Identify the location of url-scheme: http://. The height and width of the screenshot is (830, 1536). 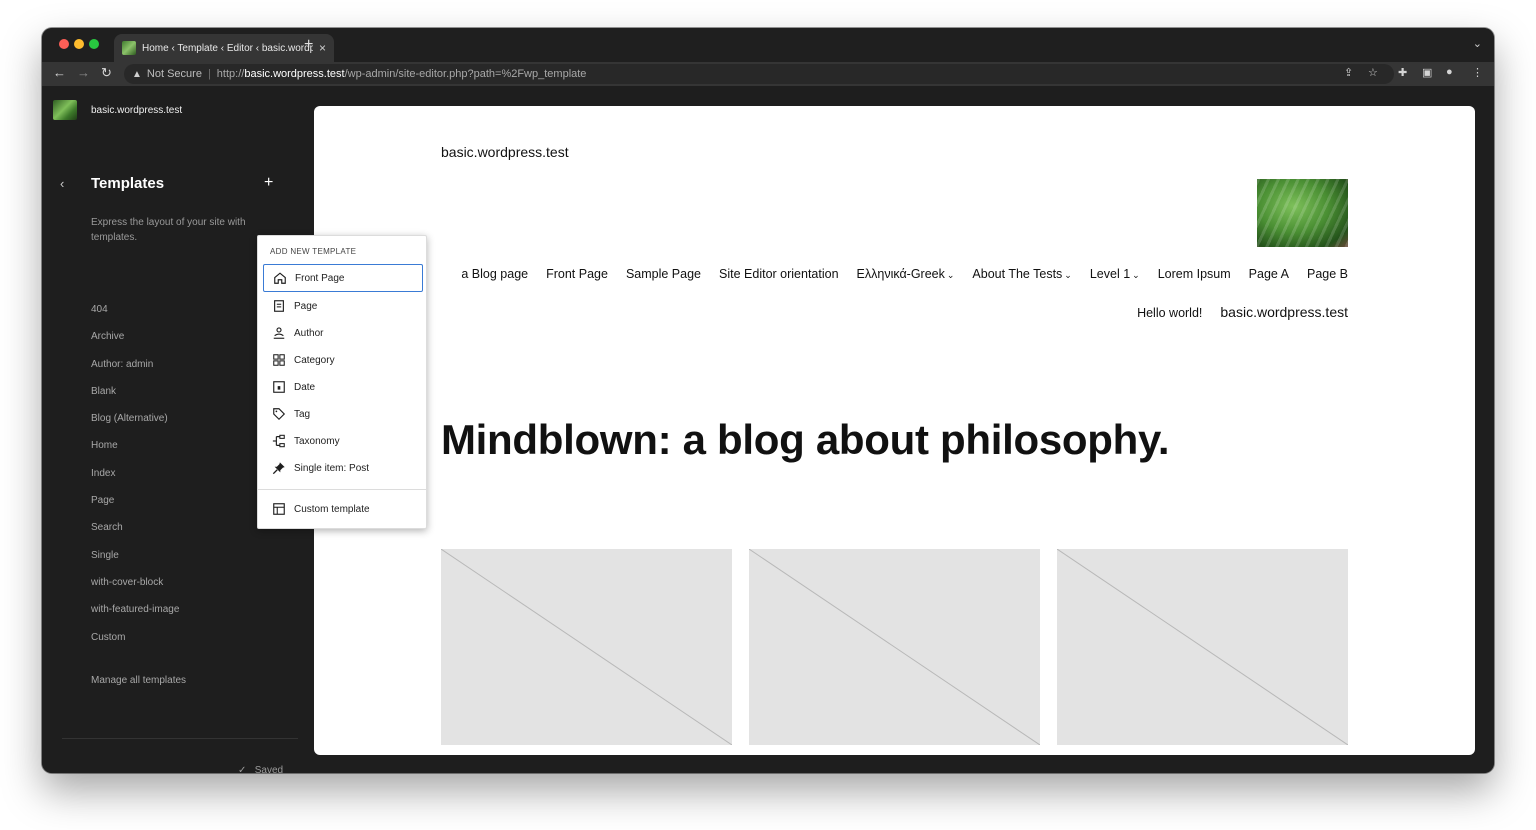
(230, 74).